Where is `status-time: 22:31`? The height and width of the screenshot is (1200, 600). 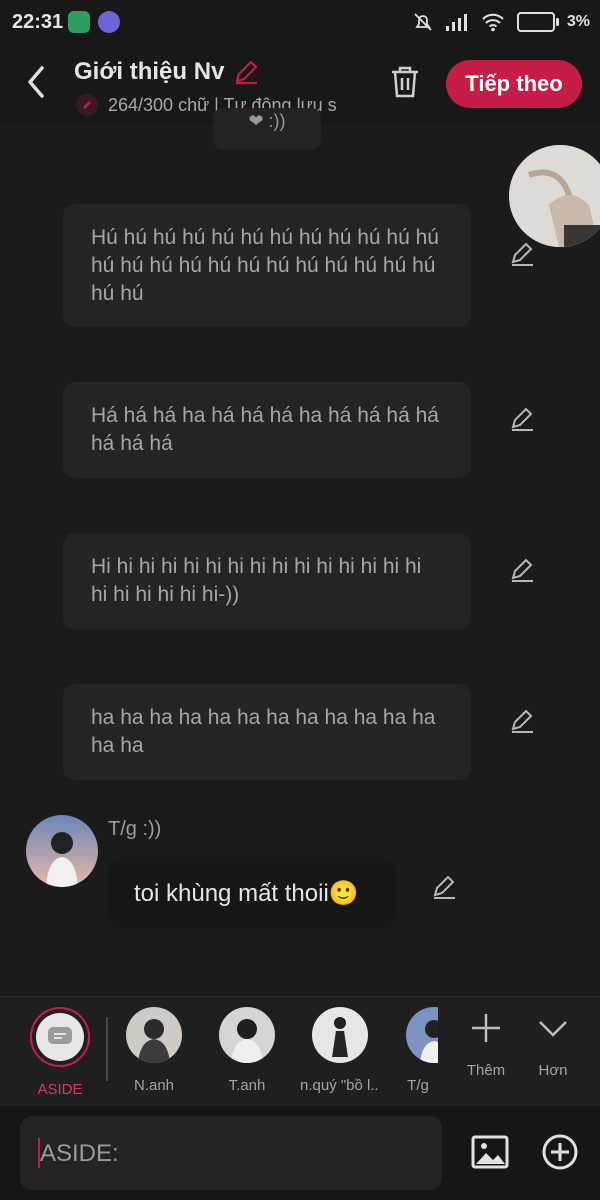 status-time: 22:31 is located at coordinates (38, 22).